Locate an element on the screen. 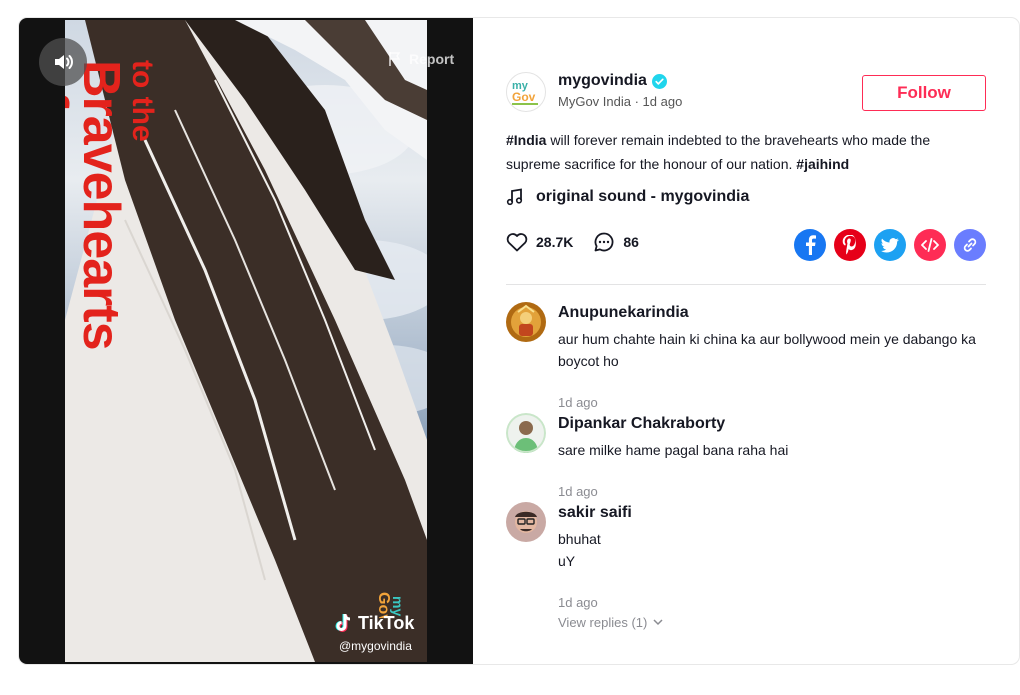 The height and width of the screenshot is (695, 1020). copy-link-button is located at coordinates (970, 245).